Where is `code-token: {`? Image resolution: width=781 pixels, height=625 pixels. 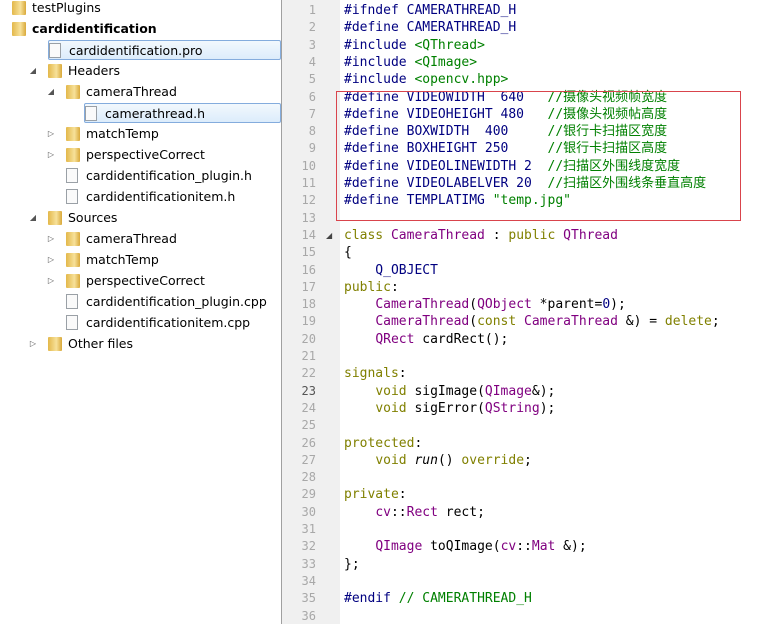 code-token: { is located at coordinates (348, 253).